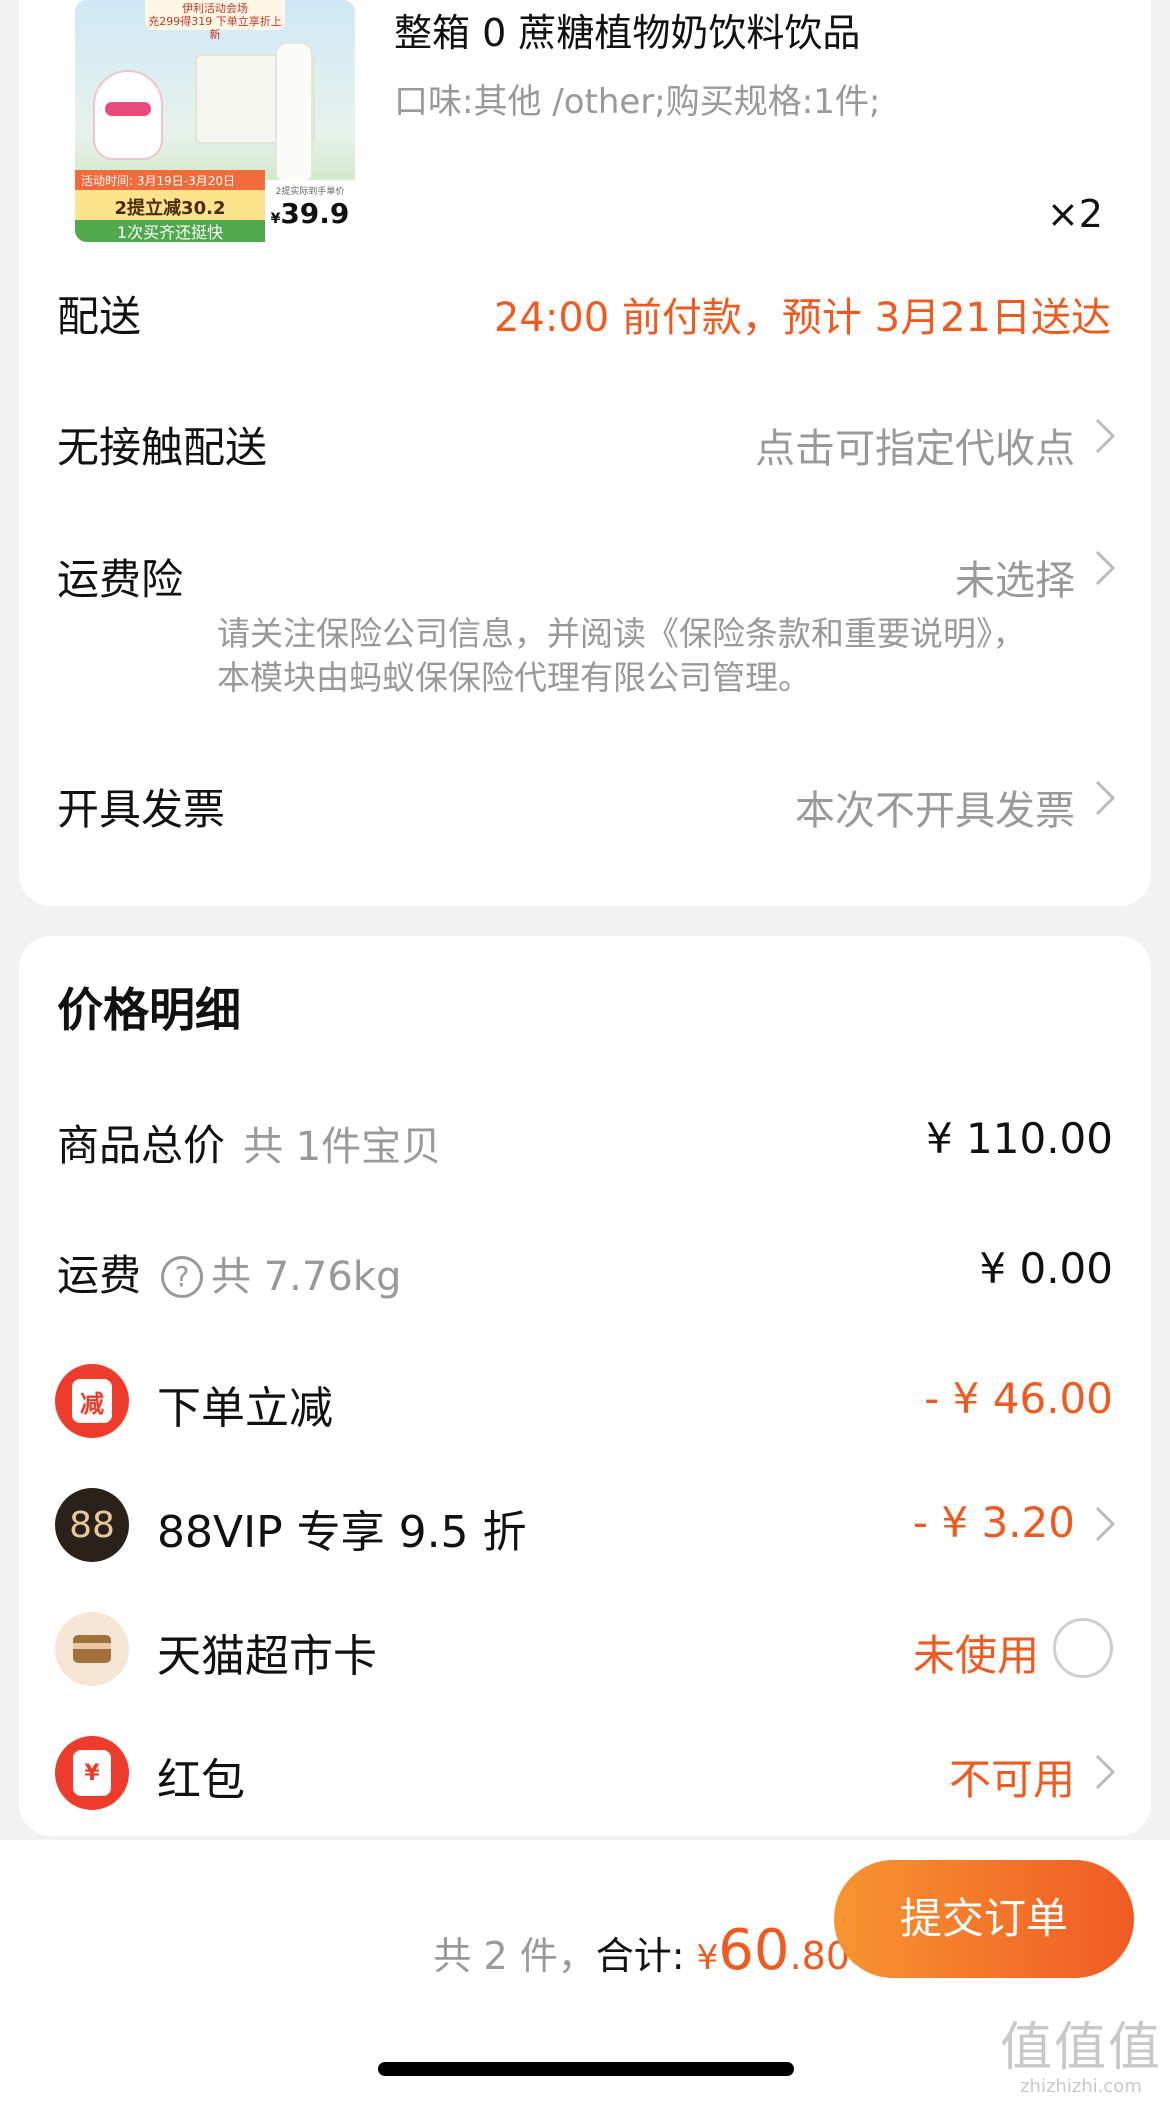 This screenshot has height=2103, width=1170. What do you see at coordinates (585, 1652) in the screenshot?
I see `tmall-card-row: 天猫超市卡 未使用` at bounding box center [585, 1652].